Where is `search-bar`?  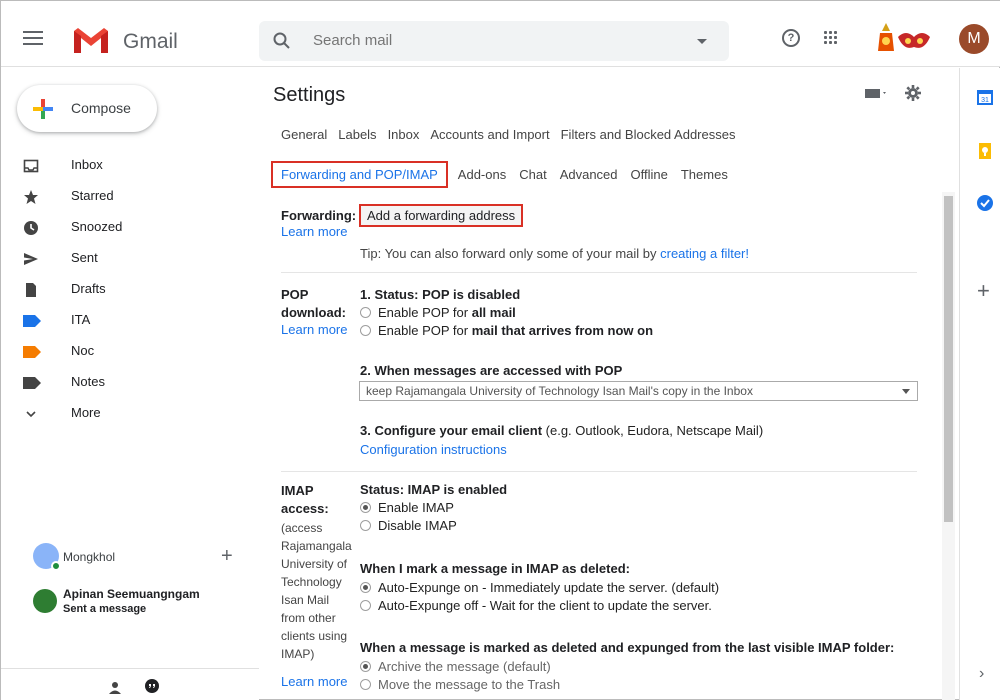
search-bar is located at coordinates (494, 41).